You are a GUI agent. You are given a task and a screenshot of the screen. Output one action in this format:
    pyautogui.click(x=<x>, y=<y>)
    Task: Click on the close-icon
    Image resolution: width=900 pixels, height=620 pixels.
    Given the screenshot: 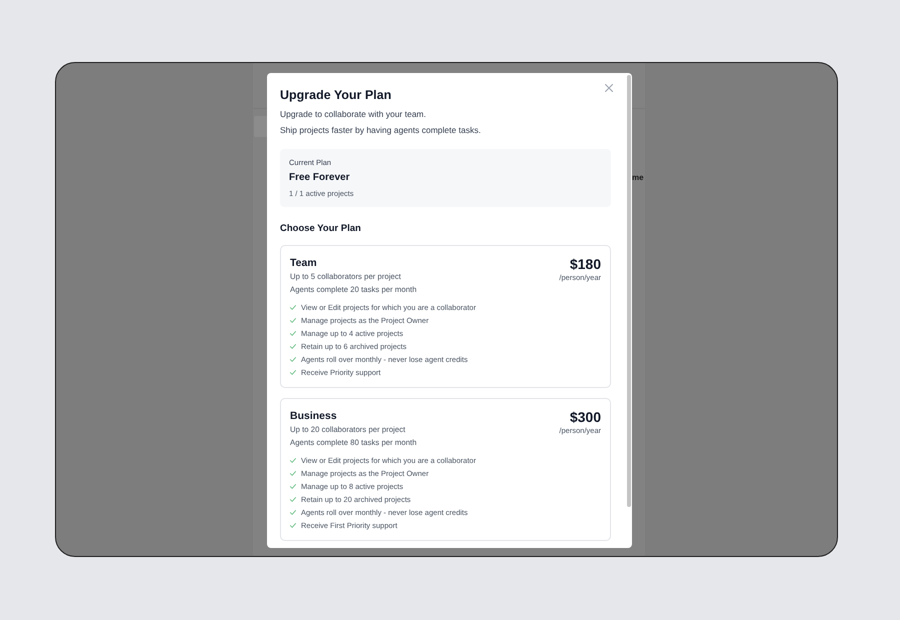 What is the action you would take?
    pyautogui.click(x=609, y=88)
    